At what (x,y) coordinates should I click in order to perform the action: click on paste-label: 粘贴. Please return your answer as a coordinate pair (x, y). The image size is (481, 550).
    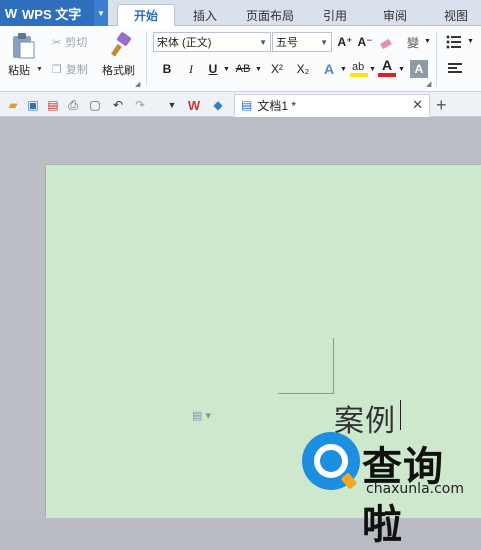
    Looking at the image, I should click on (19, 70).